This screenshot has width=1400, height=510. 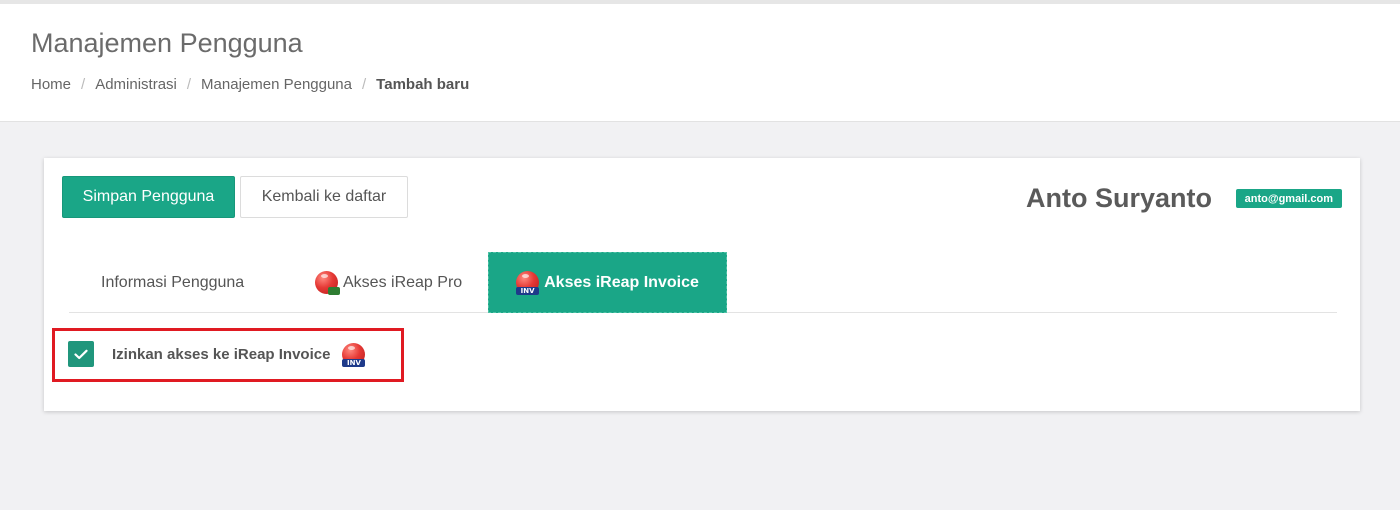 What do you see at coordinates (1288, 198) in the screenshot?
I see `email-badge: anto@gmail.com` at bounding box center [1288, 198].